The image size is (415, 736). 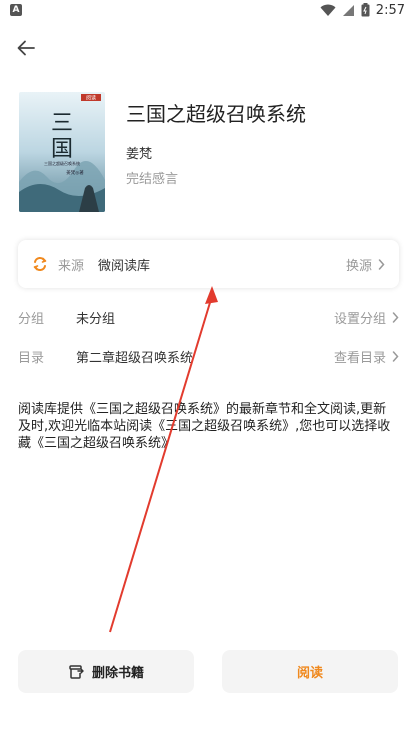 What do you see at coordinates (208, 264) in the screenshot?
I see `source-card: 来源 微阅读库 换源` at bounding box center [208, 264].